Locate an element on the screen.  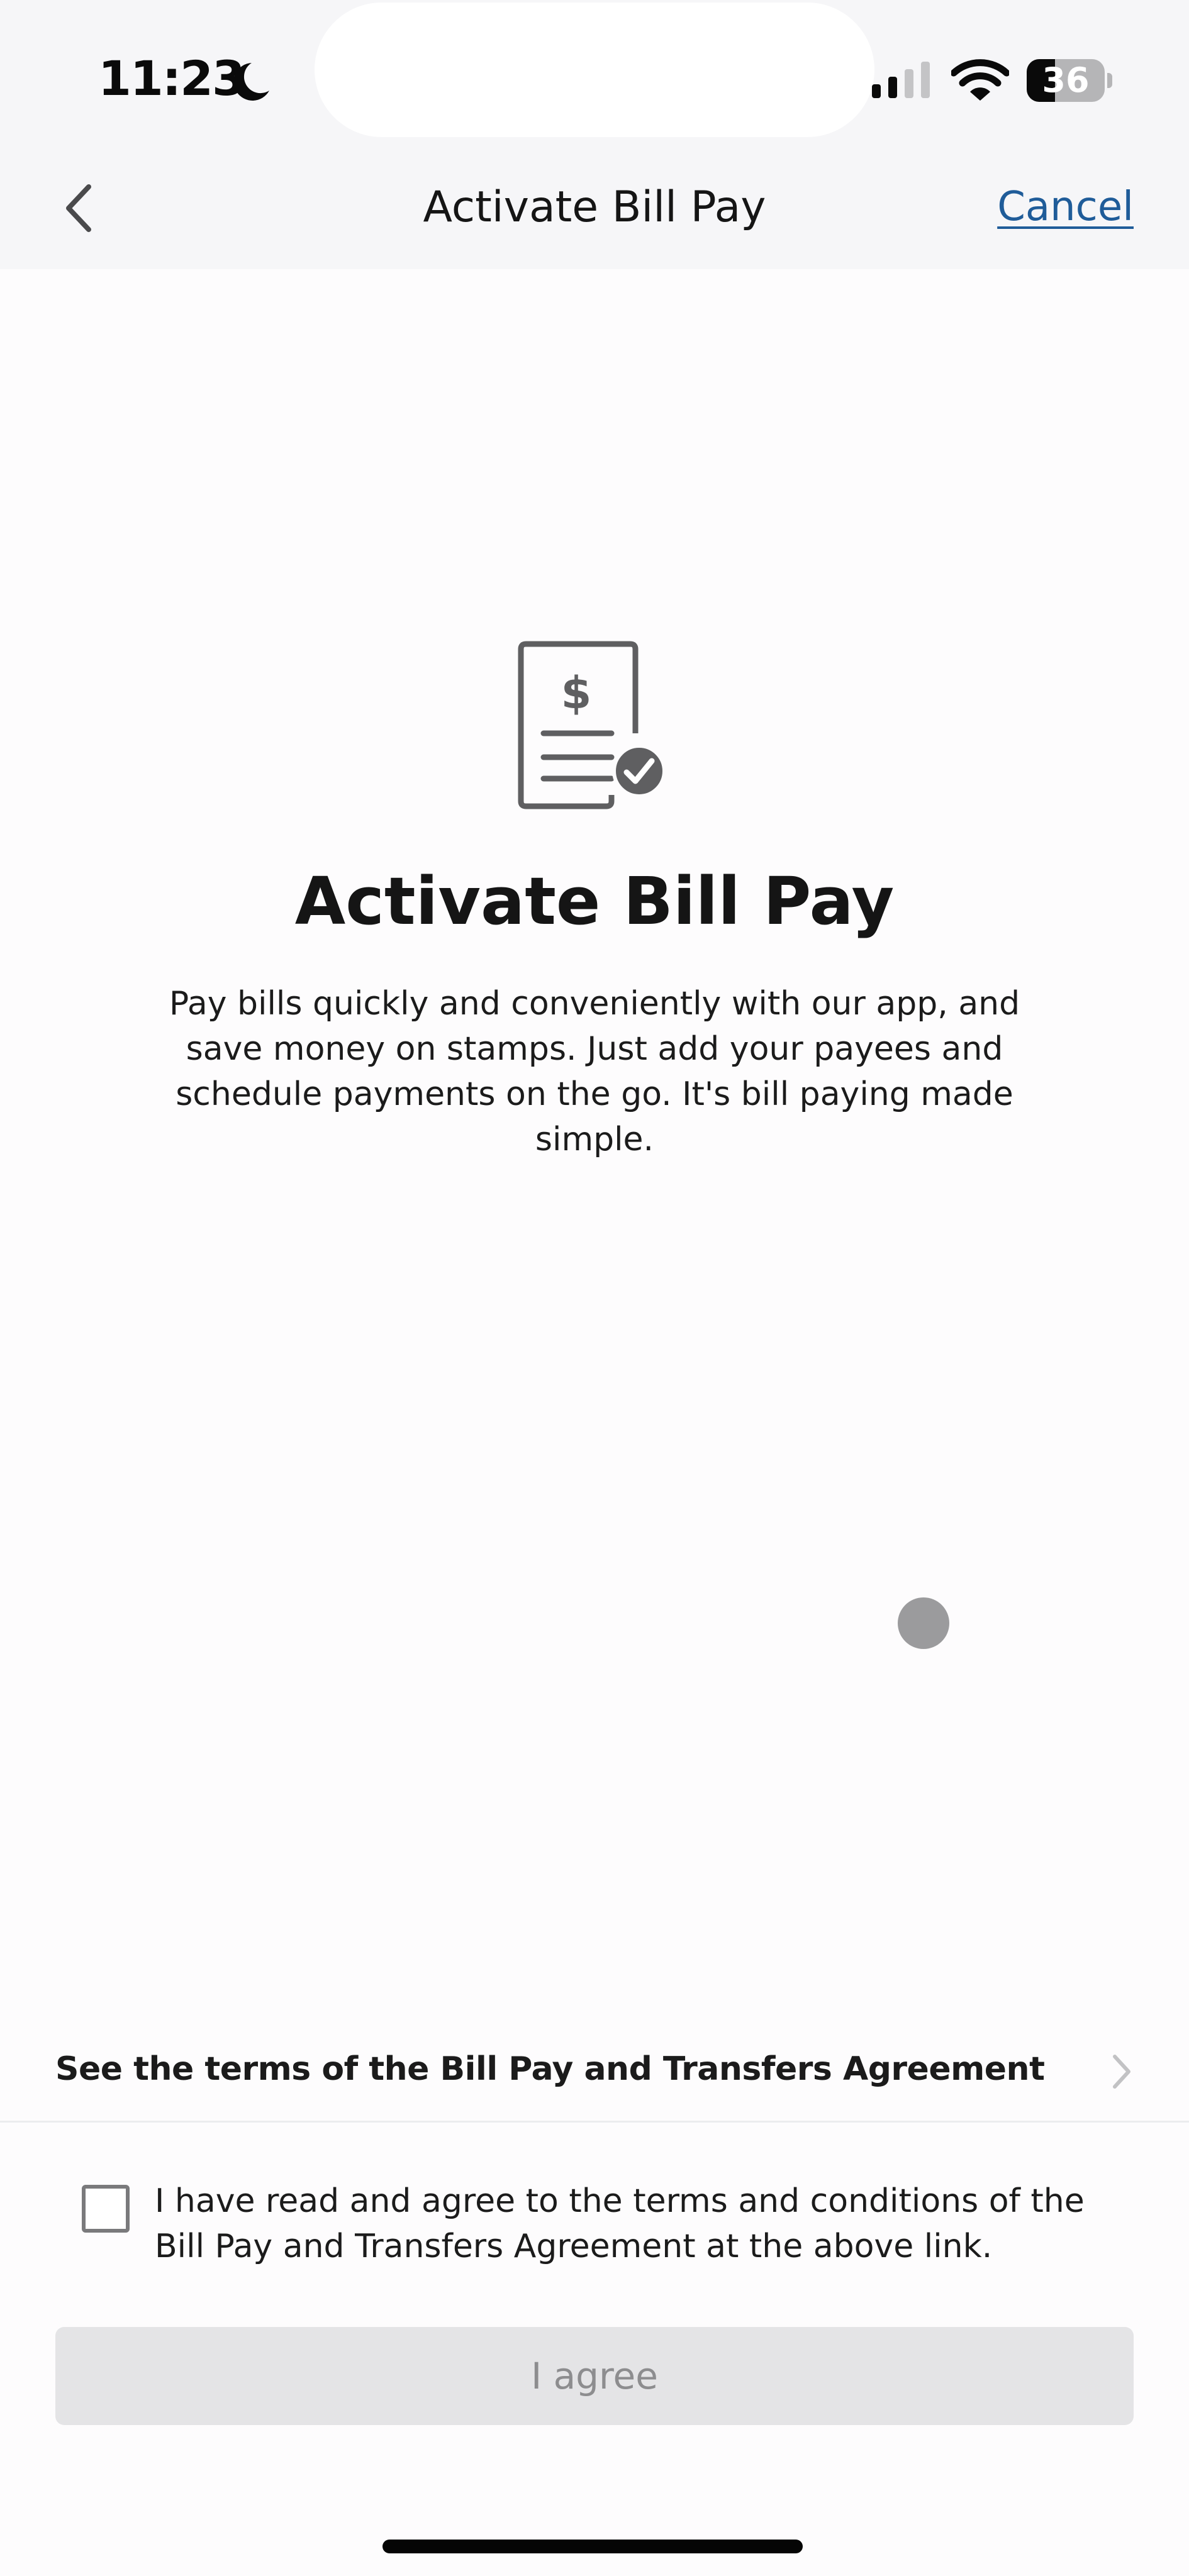
battery-indicator: 36 is located at coordinates (1069, 80).